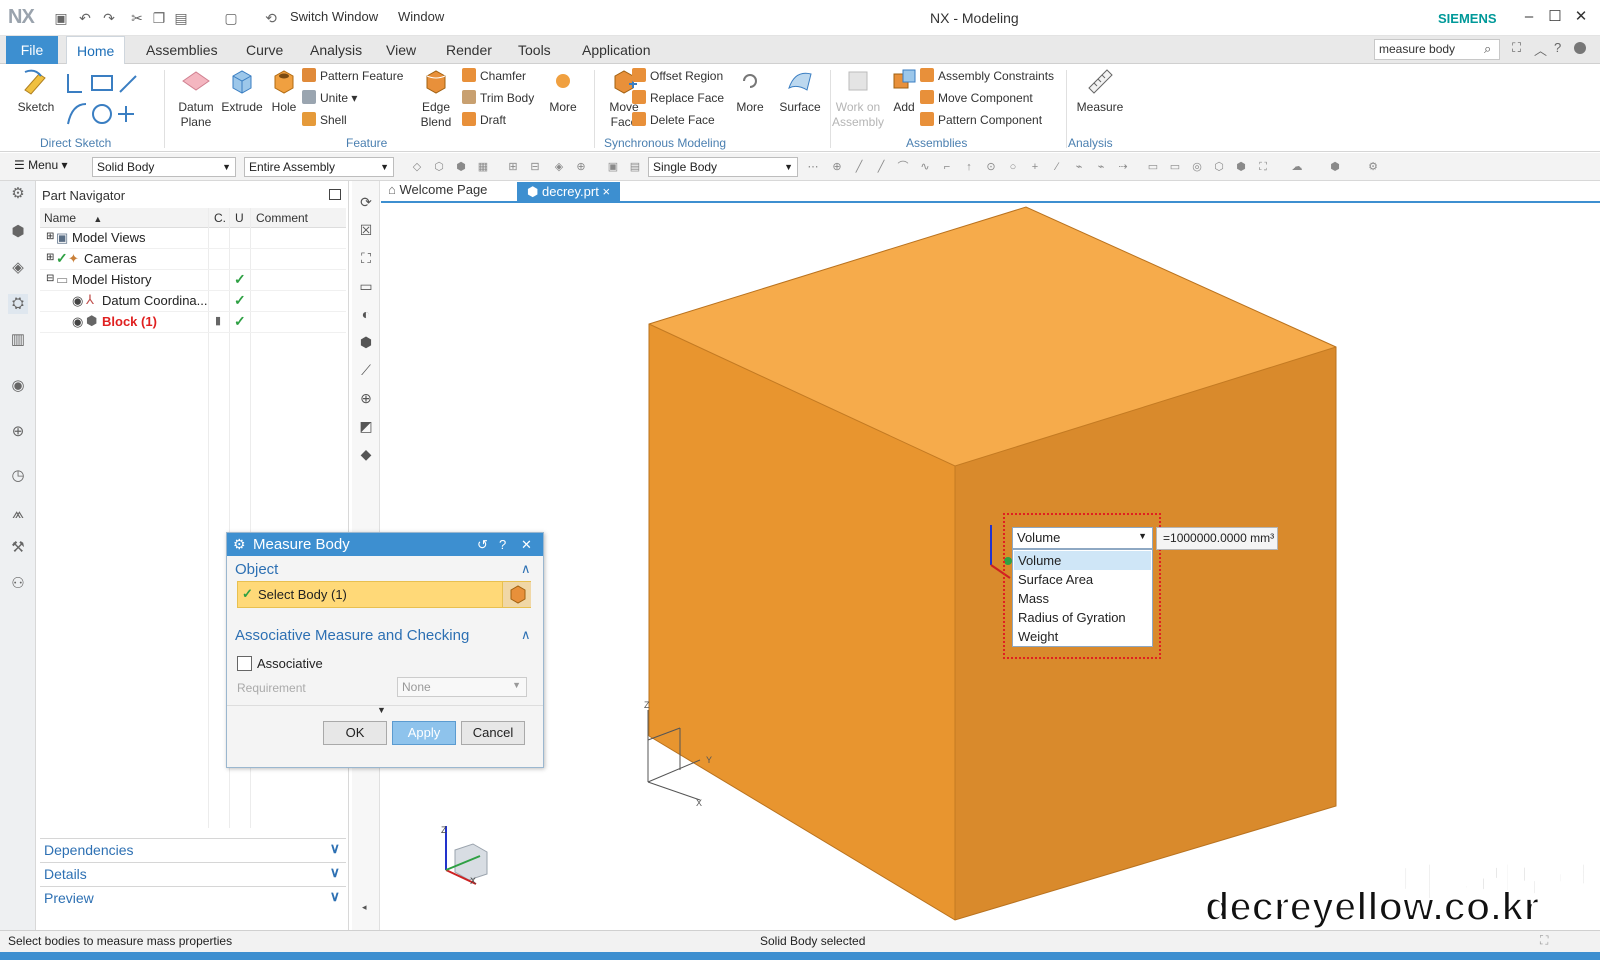 This screenshot has height=960, width=1600. What do you see at coordinates (1555, 17) in the screenshot?
I see `maximize-button: ☐` at bounding box center [1555, 17].